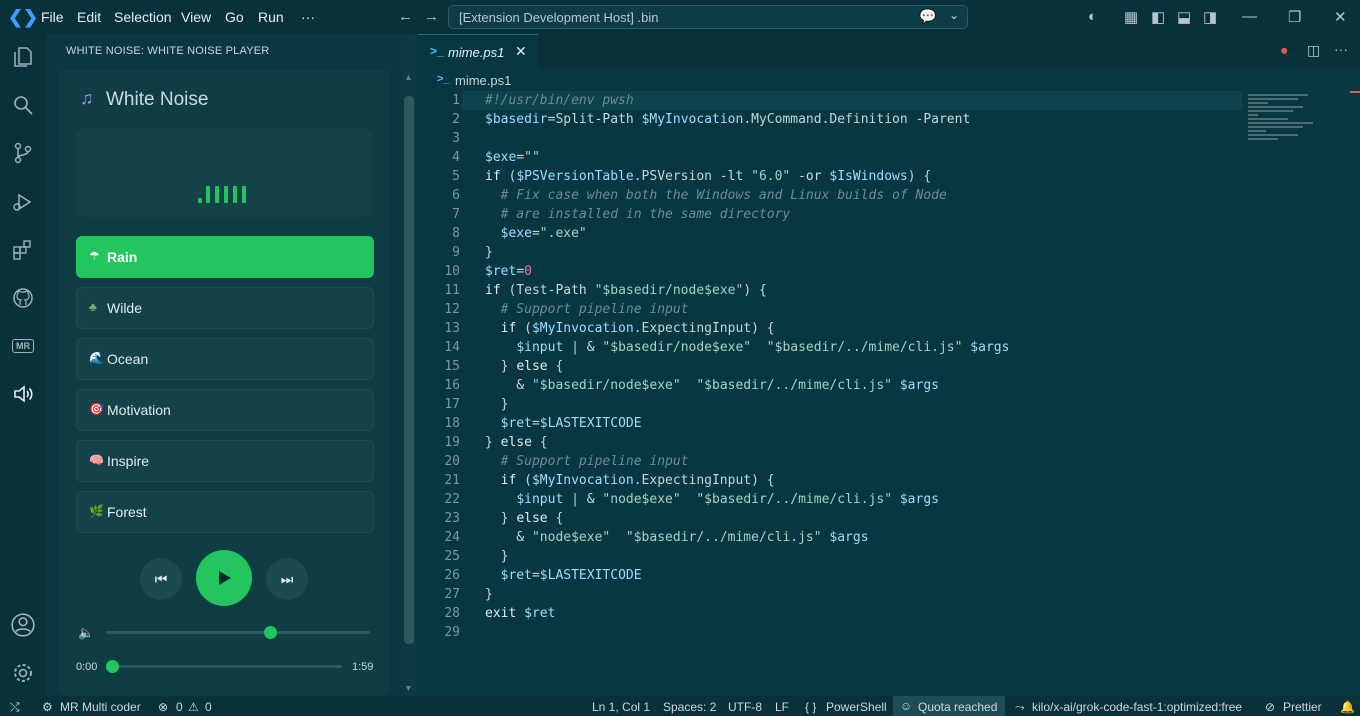 The width and height of the screenshot is (1360, 716). Describe the element at coordinates (521, 51) in the screenshot. I see `close-tab-icon: ✕` at that location.